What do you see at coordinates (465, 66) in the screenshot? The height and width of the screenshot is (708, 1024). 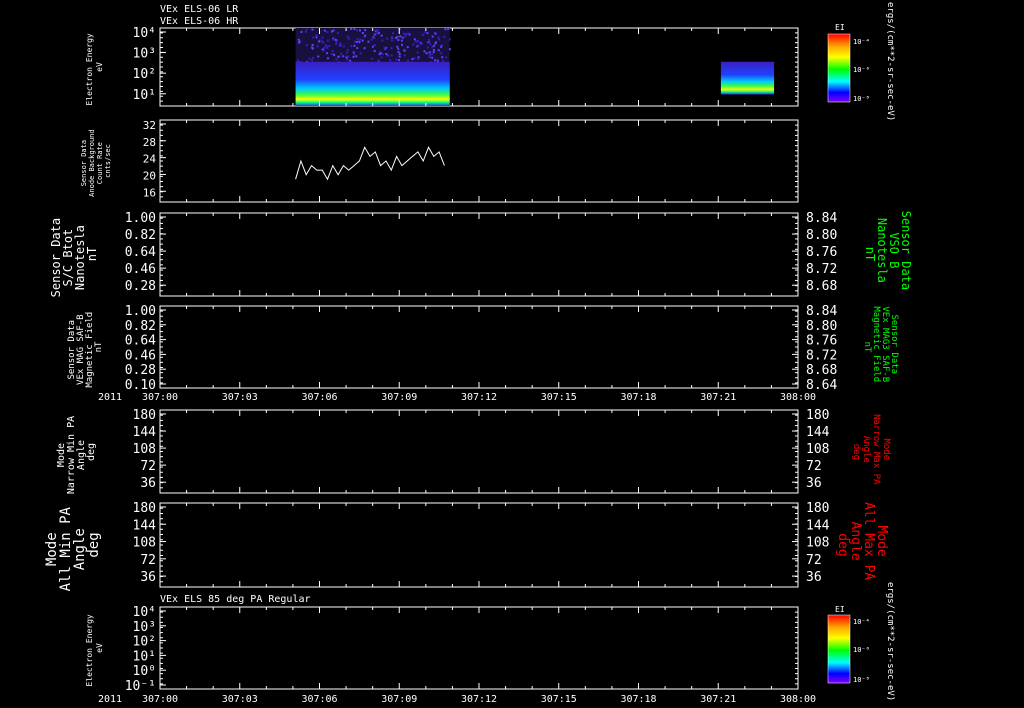 I see `y-axis-electron-energy: 10⁴10³10²10¹` at bounding box center [465, 66].